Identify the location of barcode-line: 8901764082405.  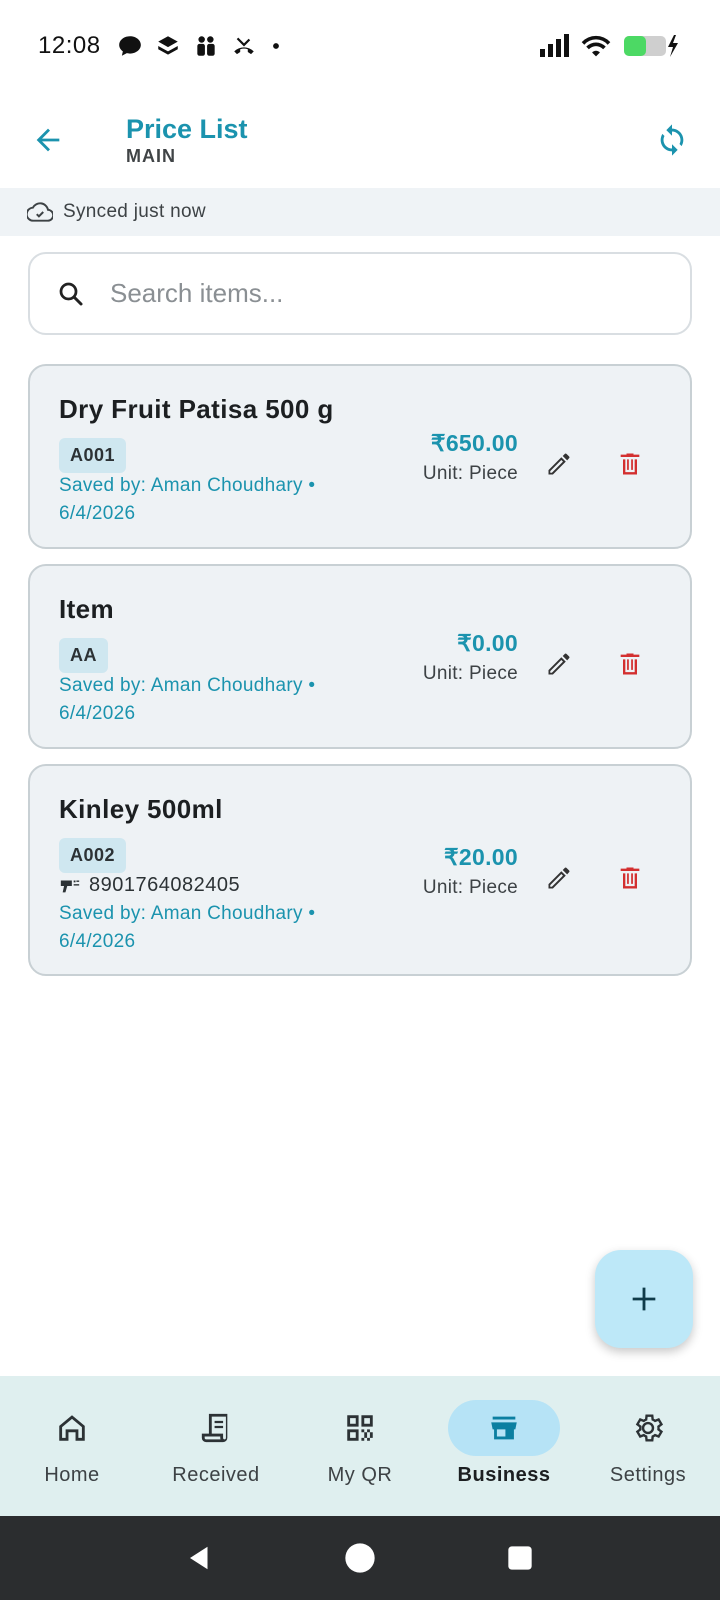
(149, 885).